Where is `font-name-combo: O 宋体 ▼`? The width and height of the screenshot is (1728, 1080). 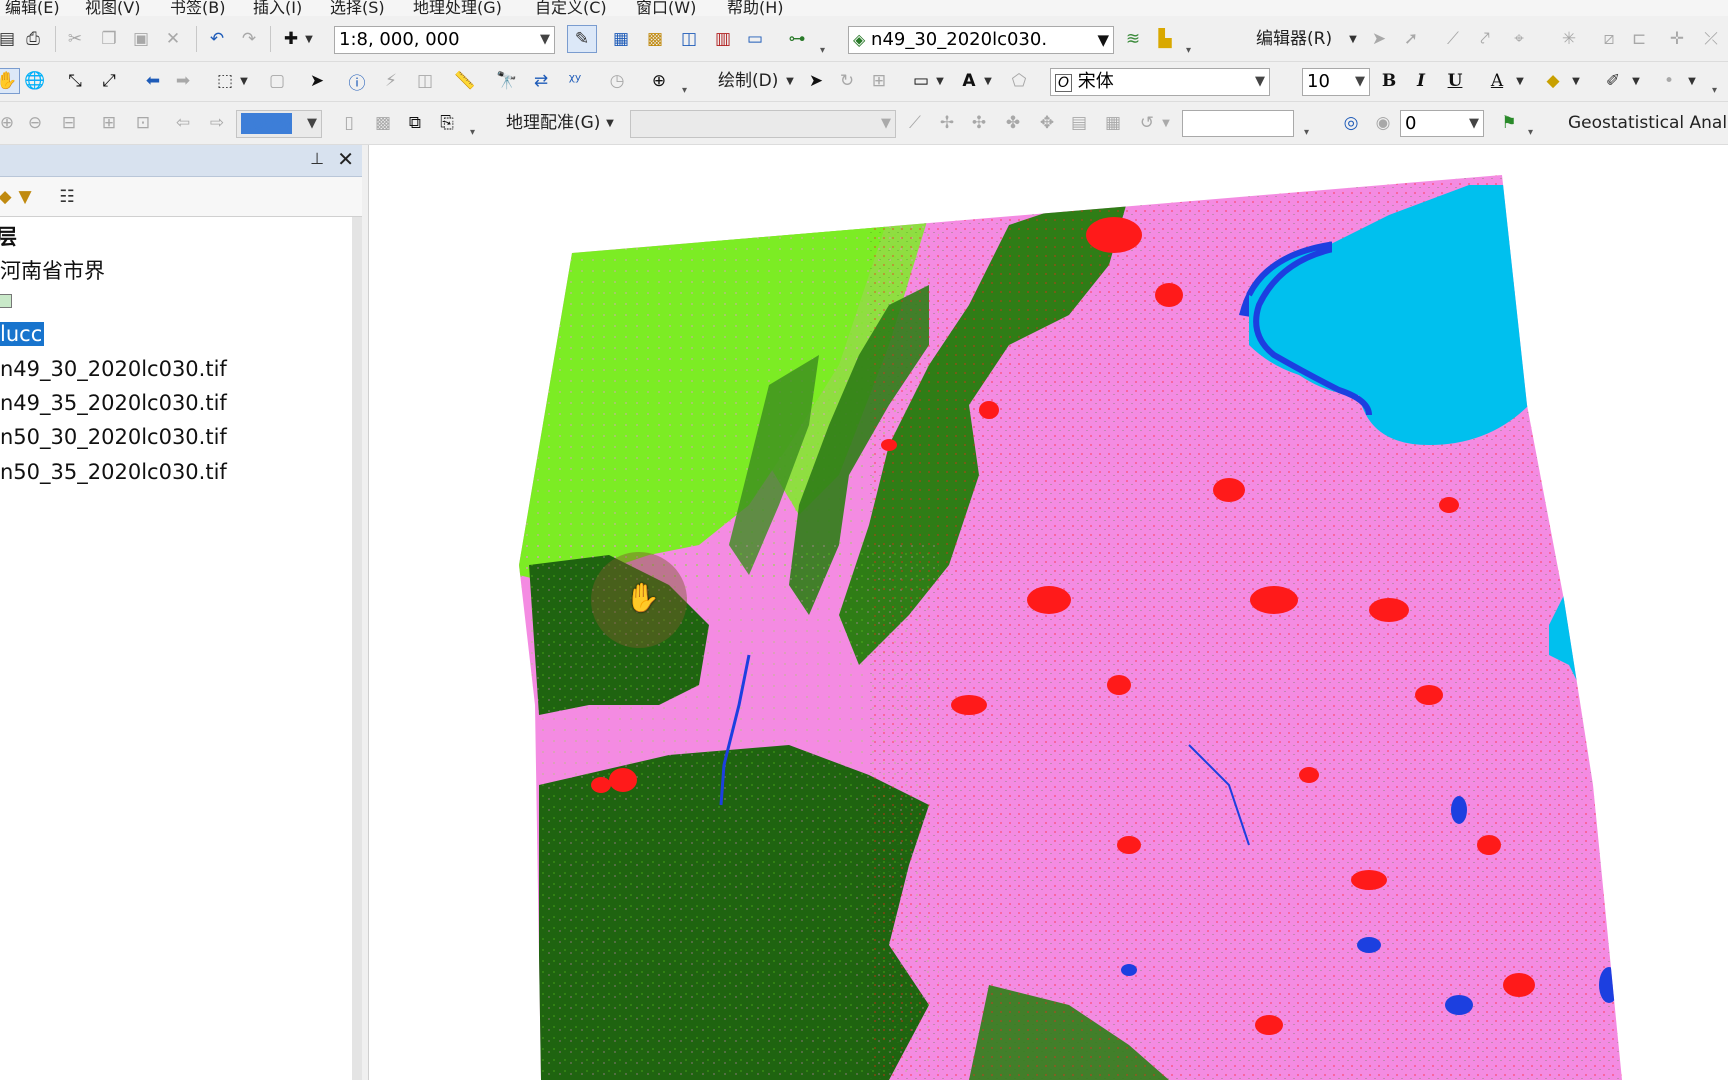
font-name-combo: O 宋体 ▼ is located at coordinates (1160, 82).